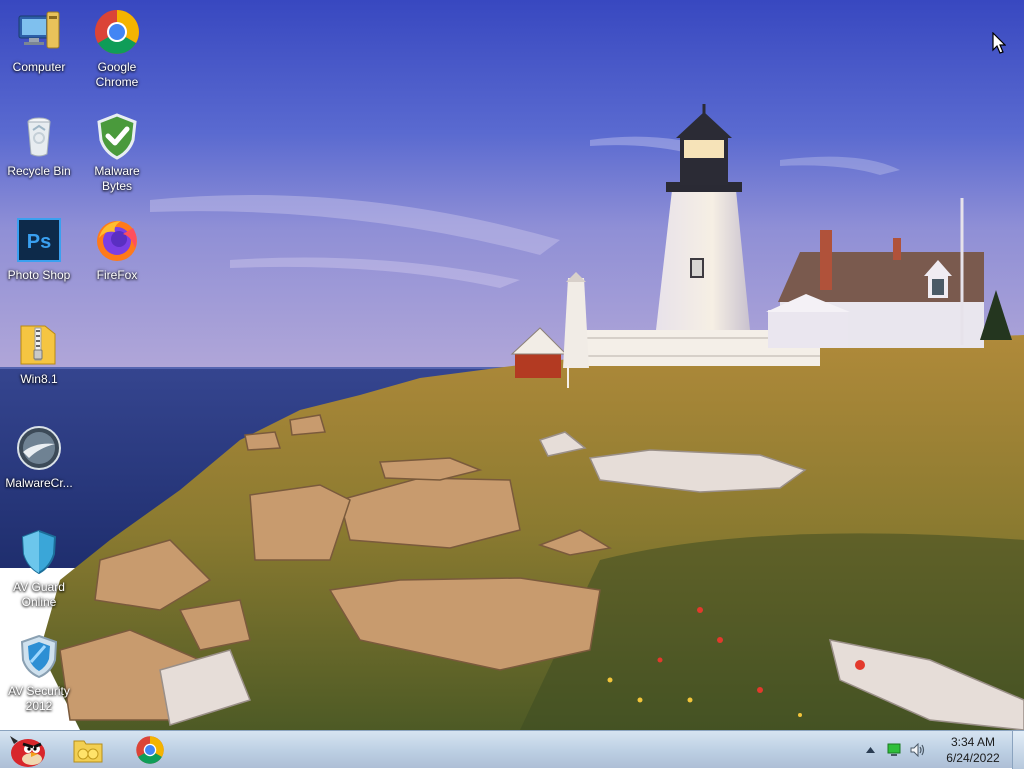  I want to click on network-icon, so click(894, 750).